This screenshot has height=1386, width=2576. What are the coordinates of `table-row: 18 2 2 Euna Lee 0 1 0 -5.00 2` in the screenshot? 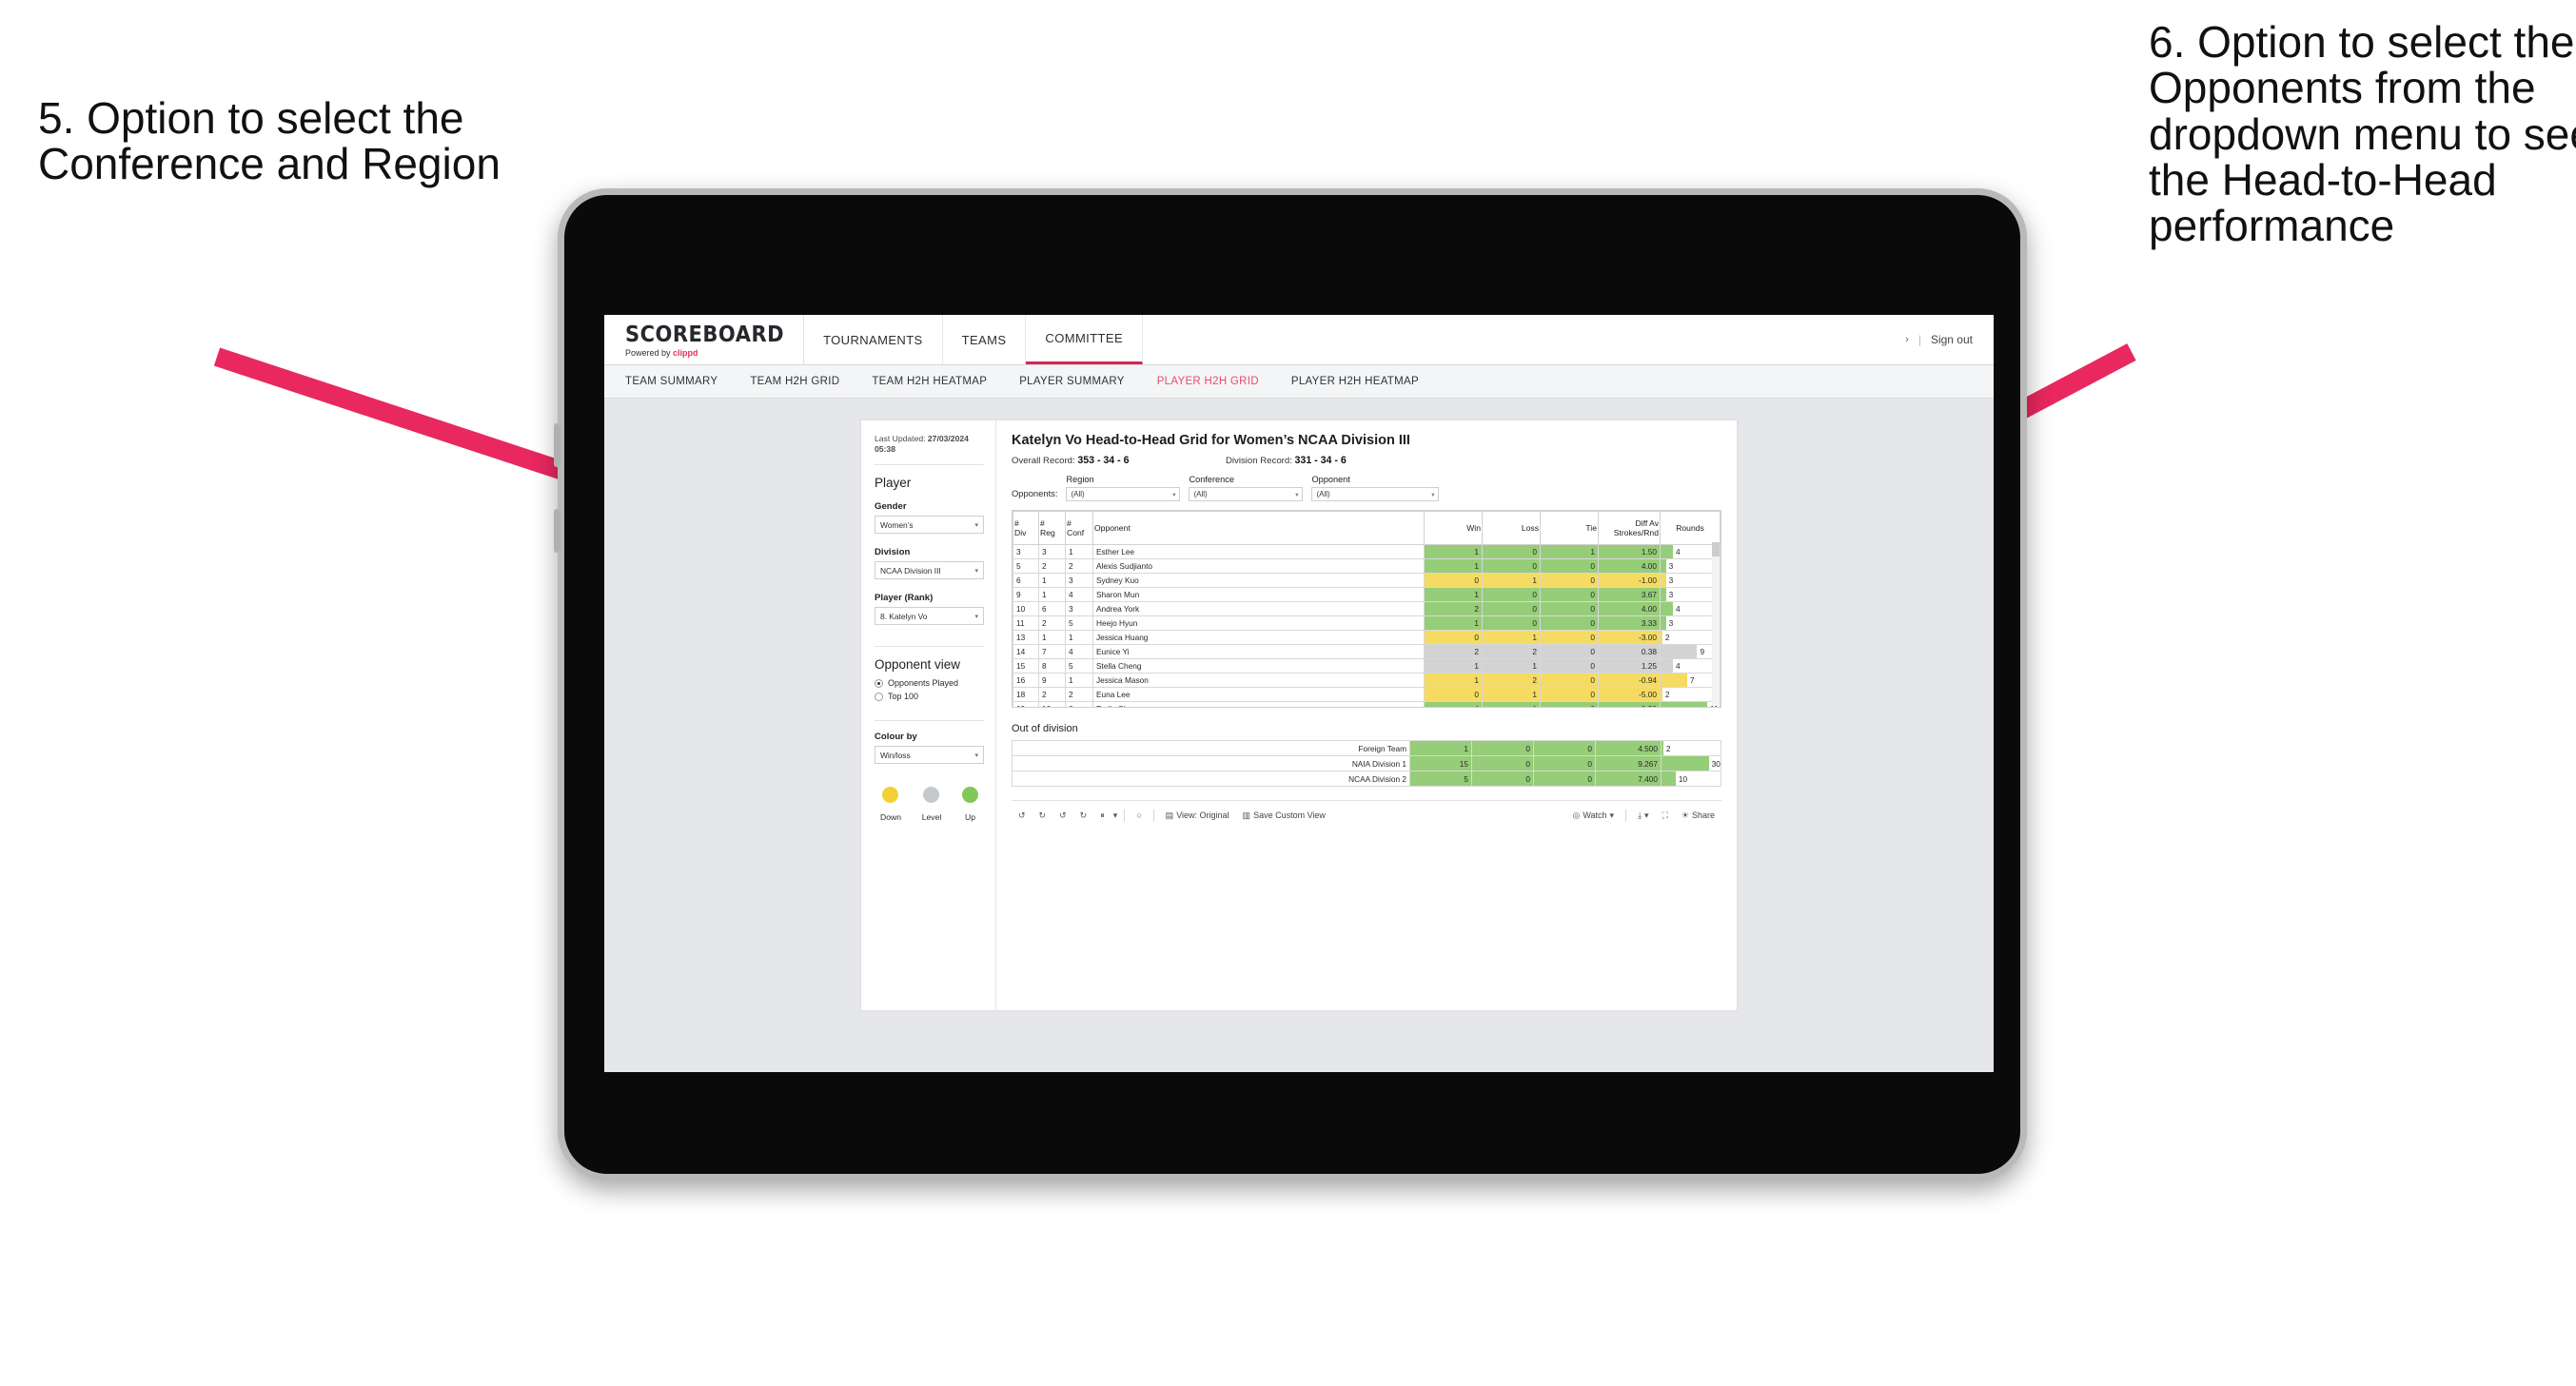 It's located at (1367, 694).